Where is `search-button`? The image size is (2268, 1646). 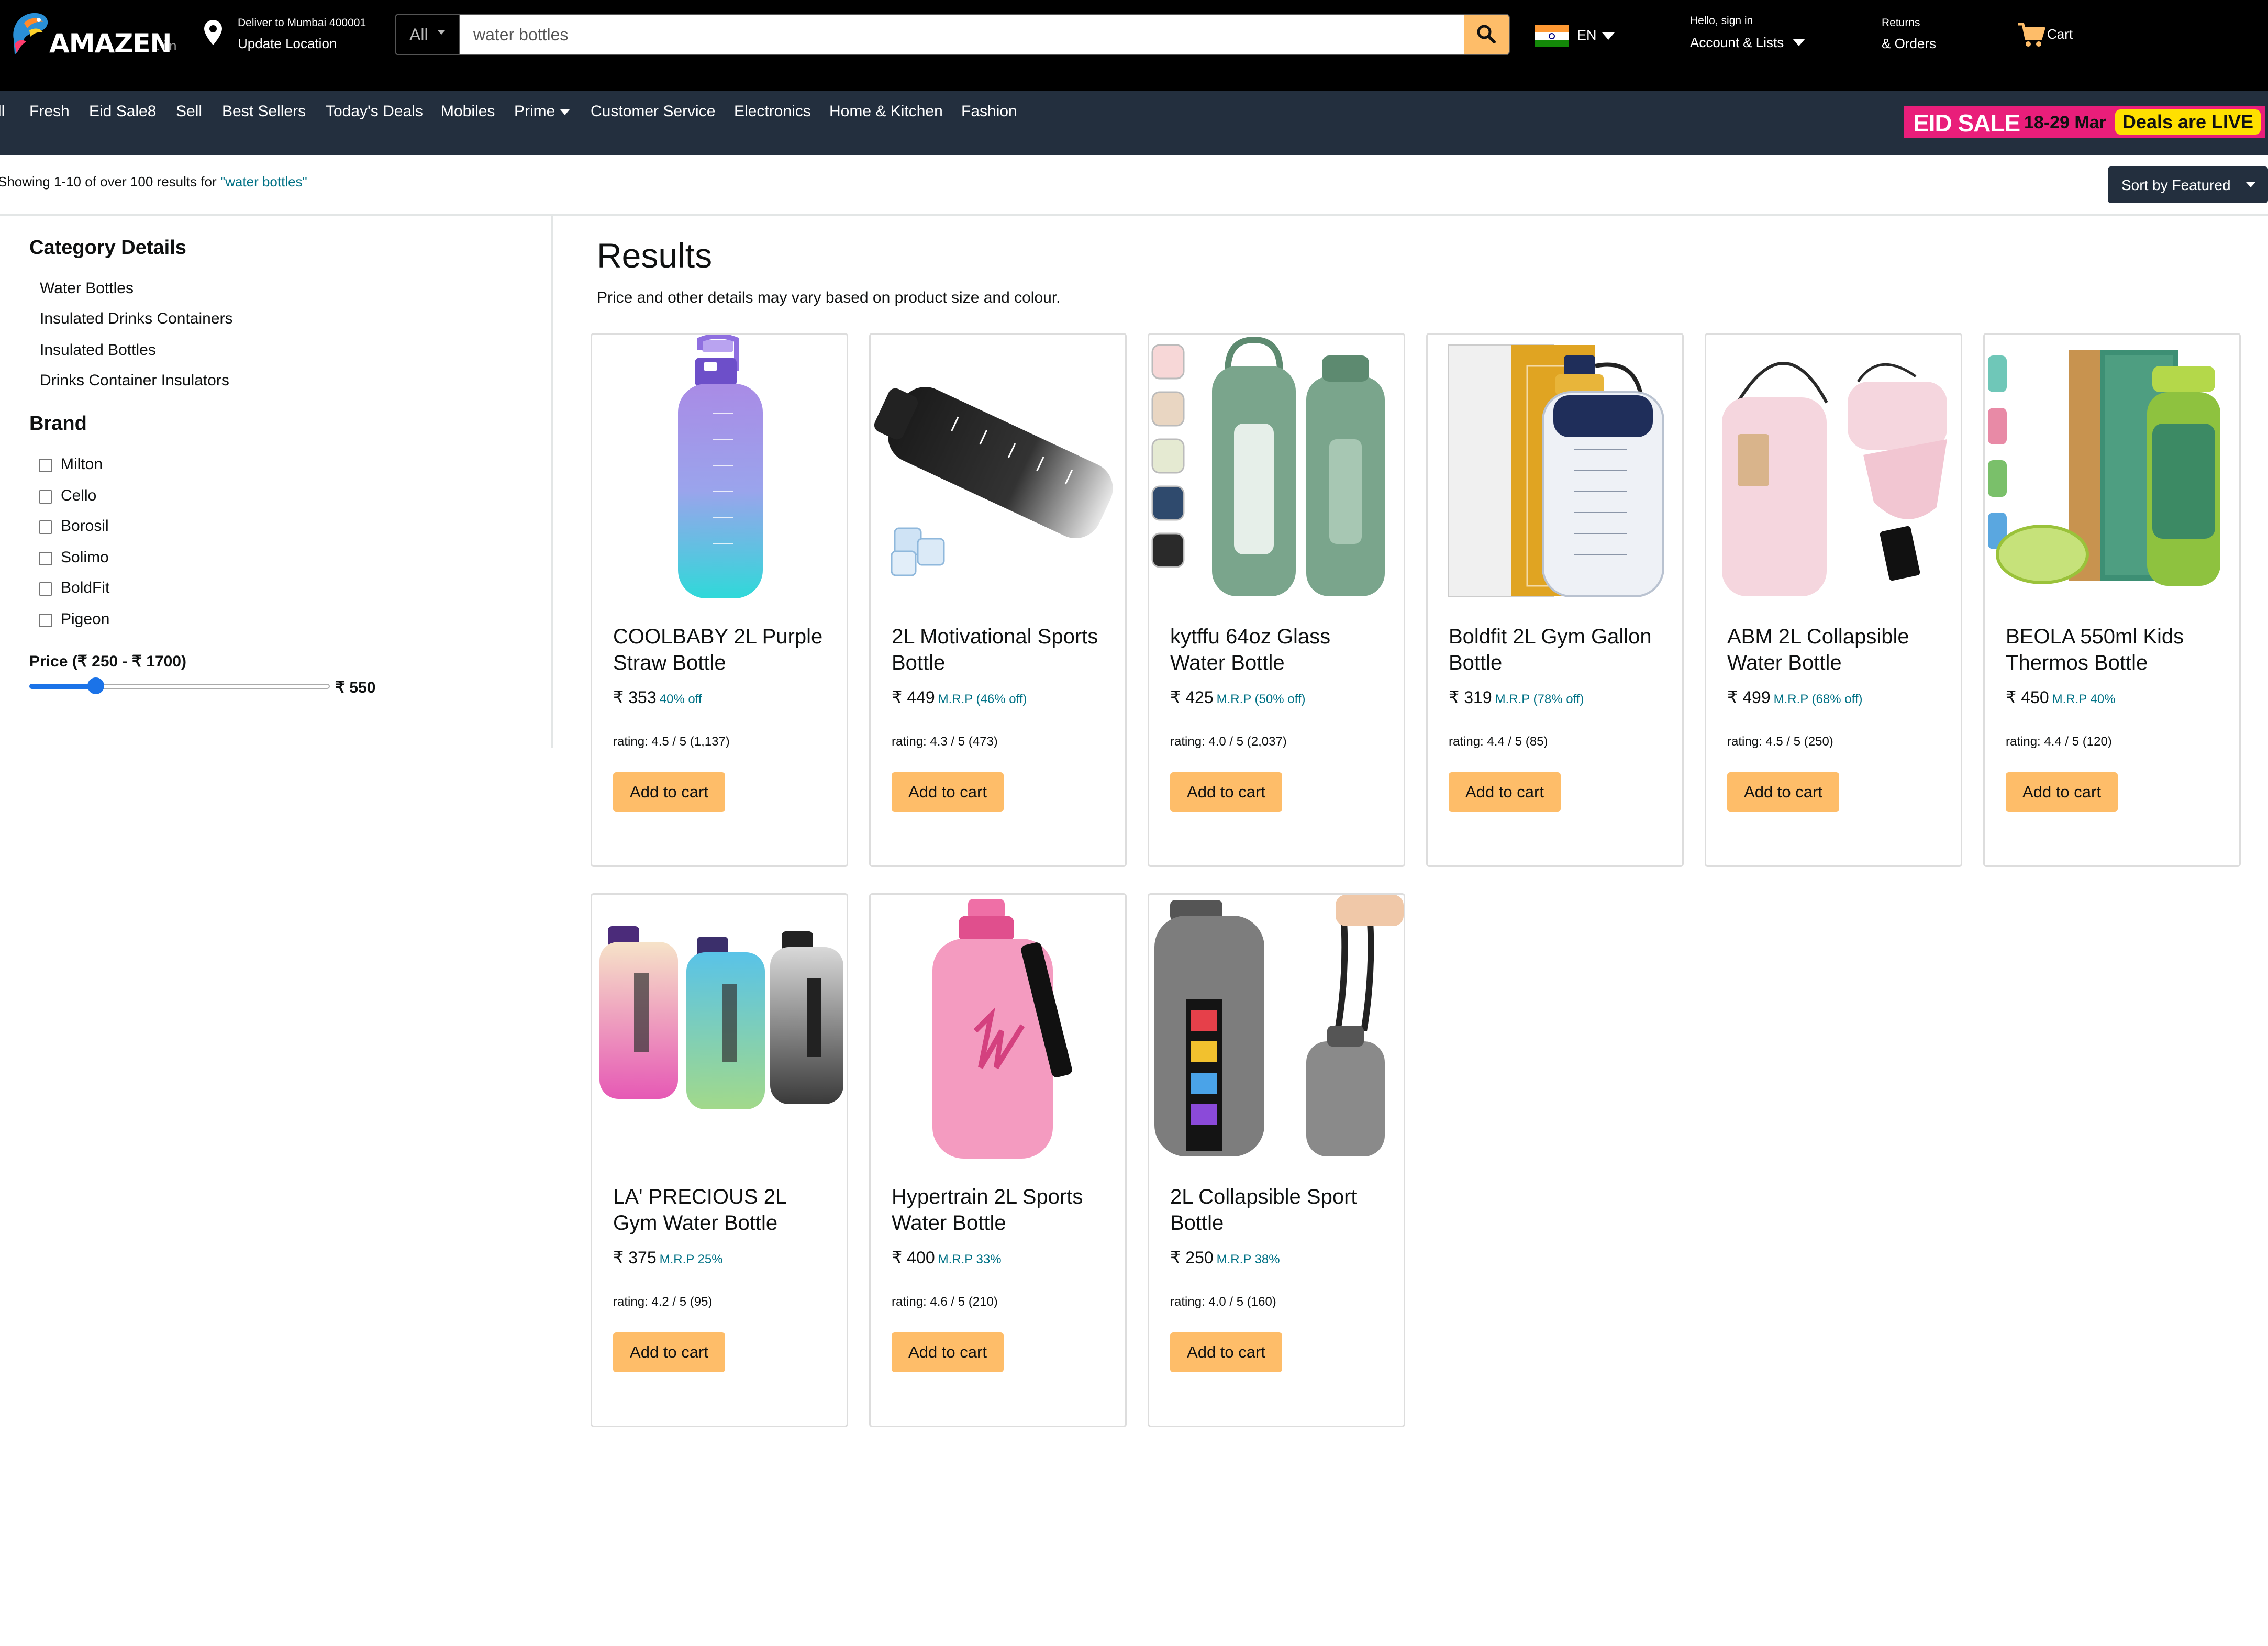
search-button is located at coordinates (1486, 35).